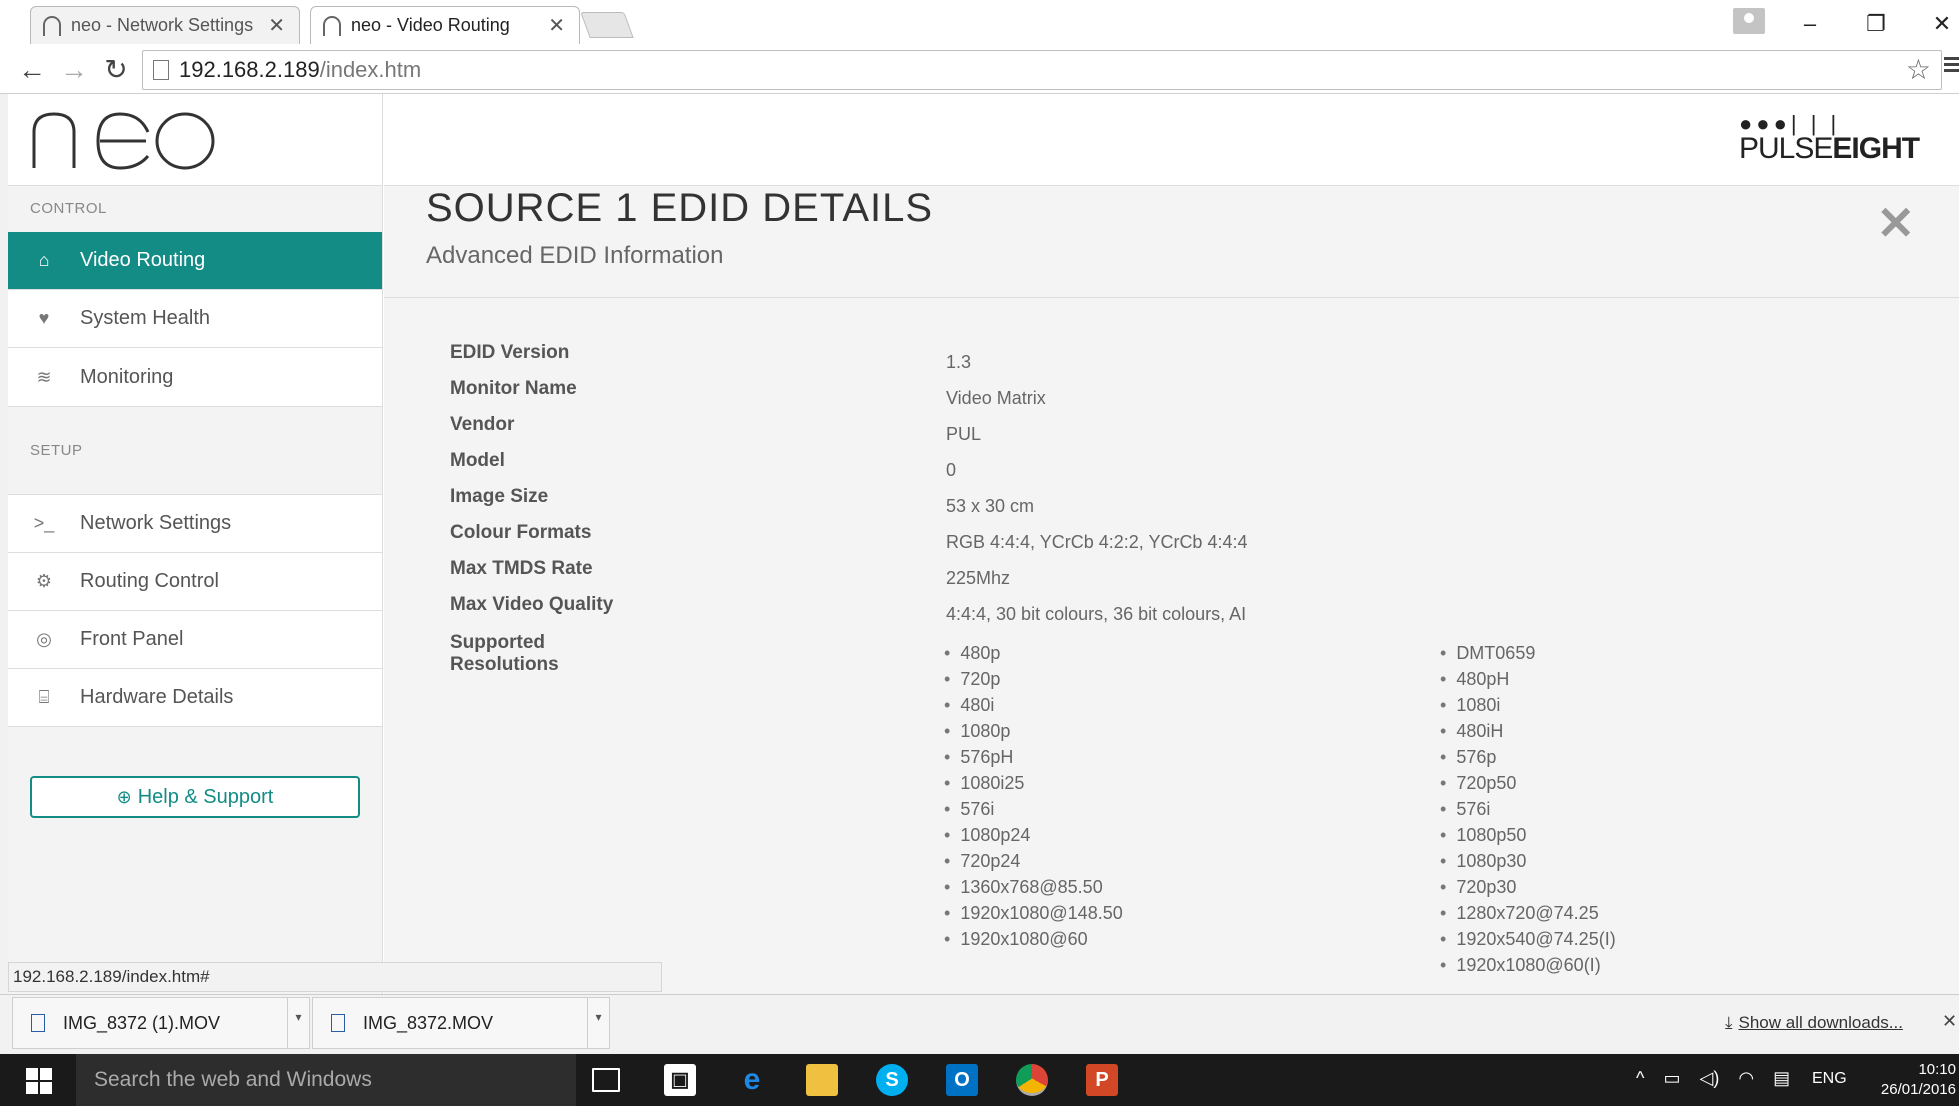 The width and height of the screenshot is (1959, 1106). I want to click on sidebar-item-system-health: ♥ System Health, so click(195, 319).